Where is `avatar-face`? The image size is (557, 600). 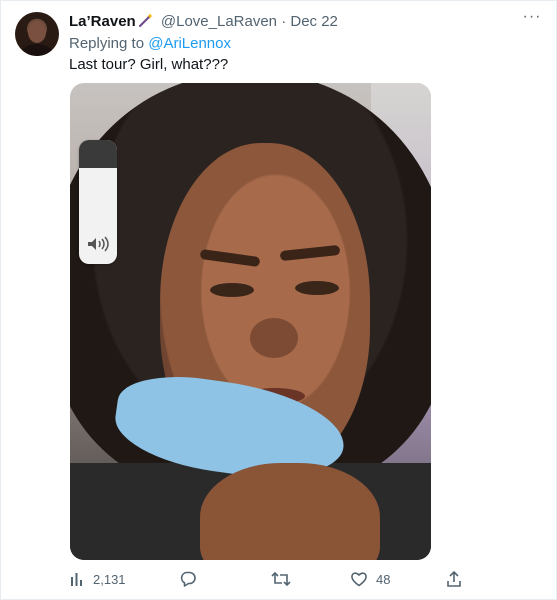
avatar-face is located at coordinates (37, 32).